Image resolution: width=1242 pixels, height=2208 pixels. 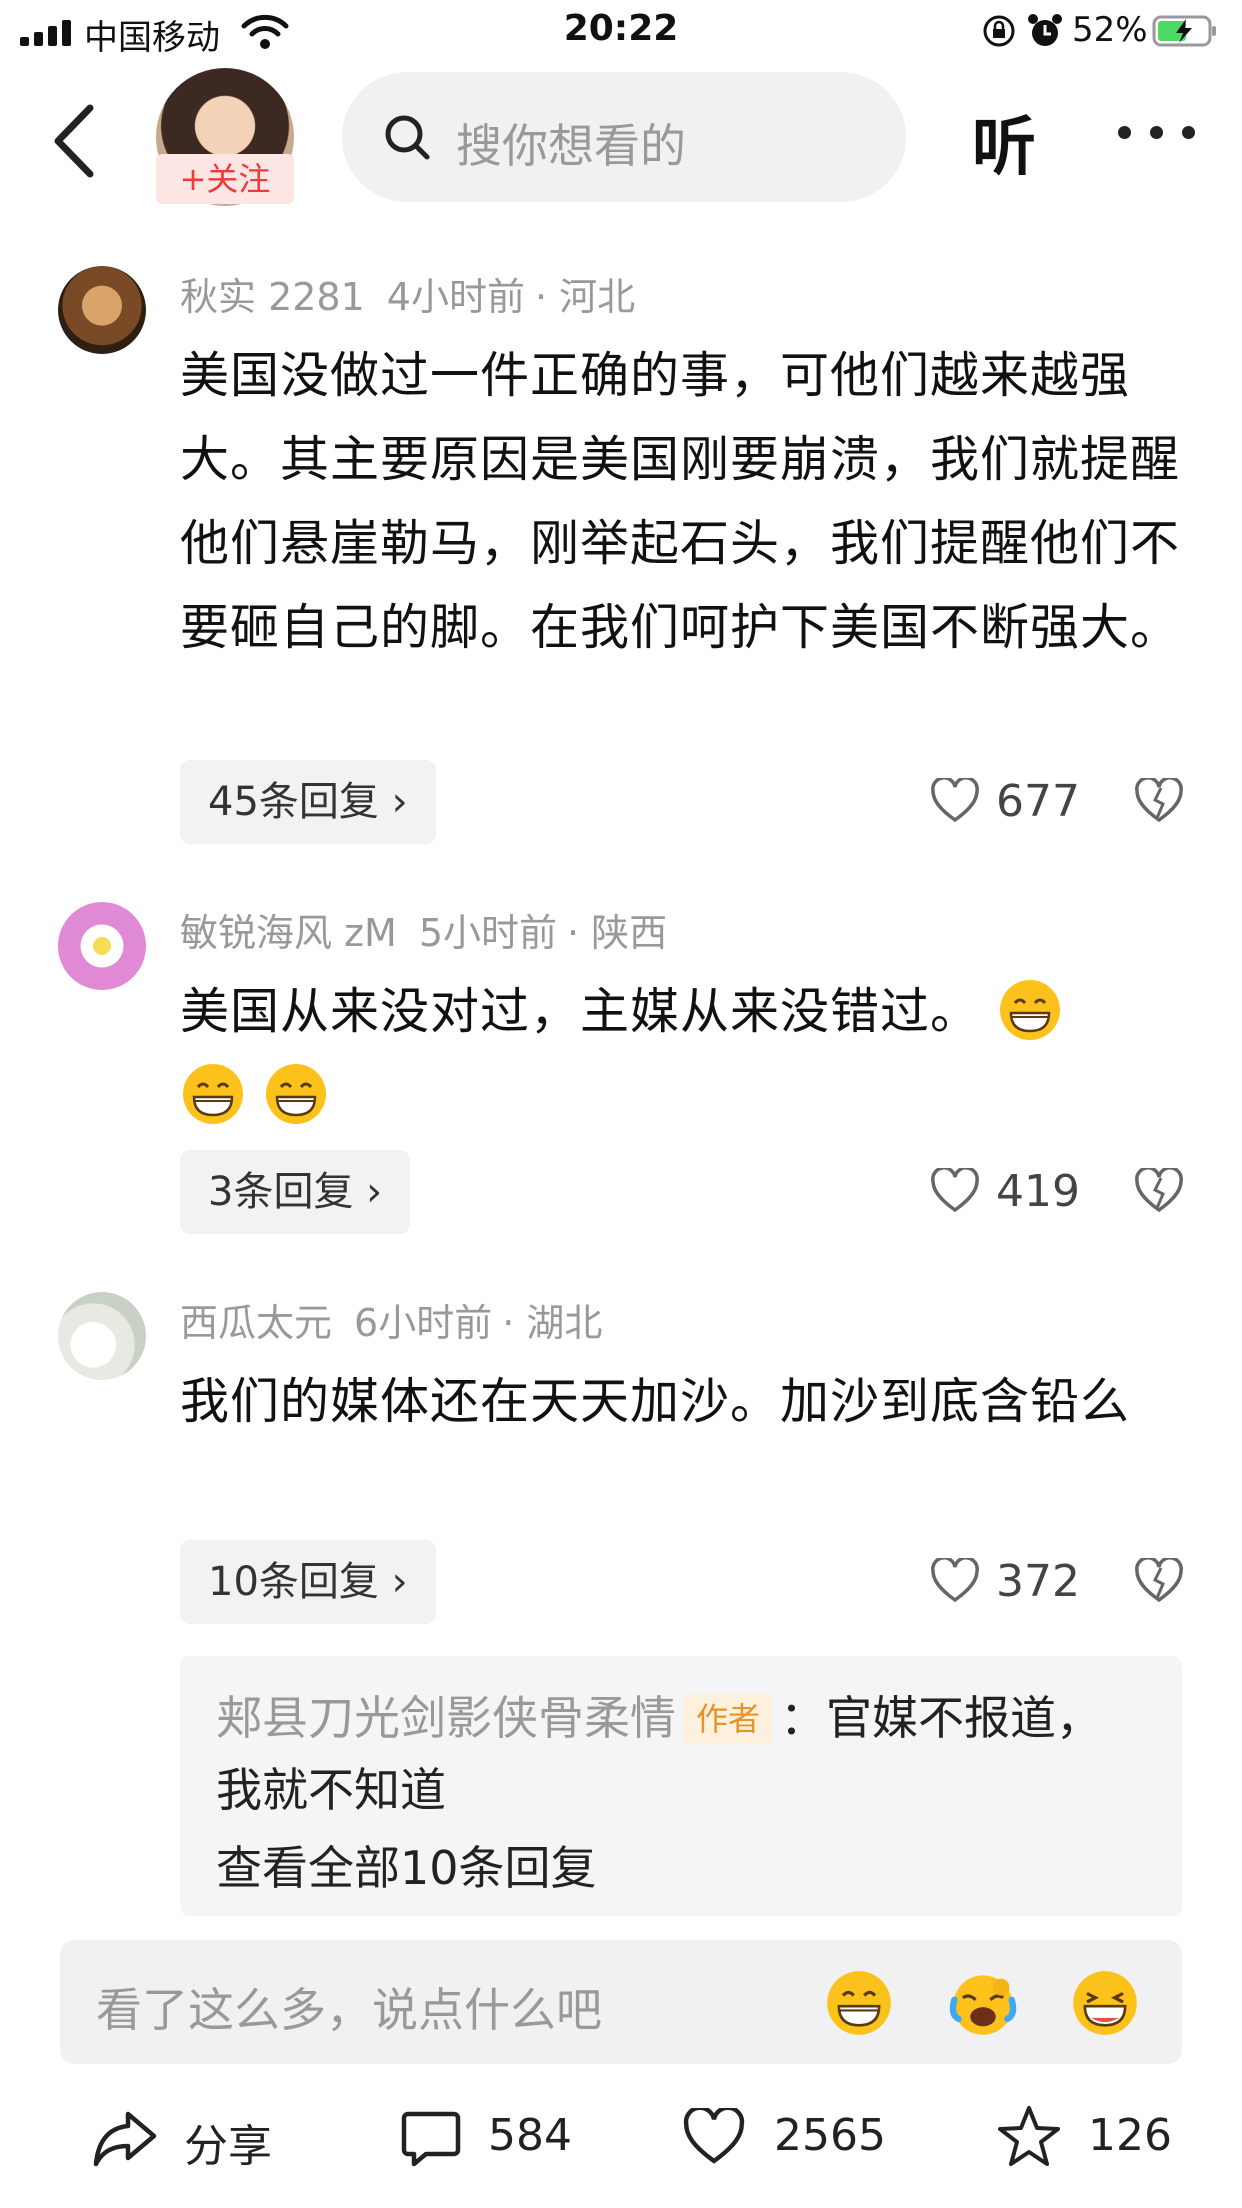 What do you see at coordinates (1038, 1191) in the screenshot?
I see `like-count: 419` at bounding box center [1038, 1191].